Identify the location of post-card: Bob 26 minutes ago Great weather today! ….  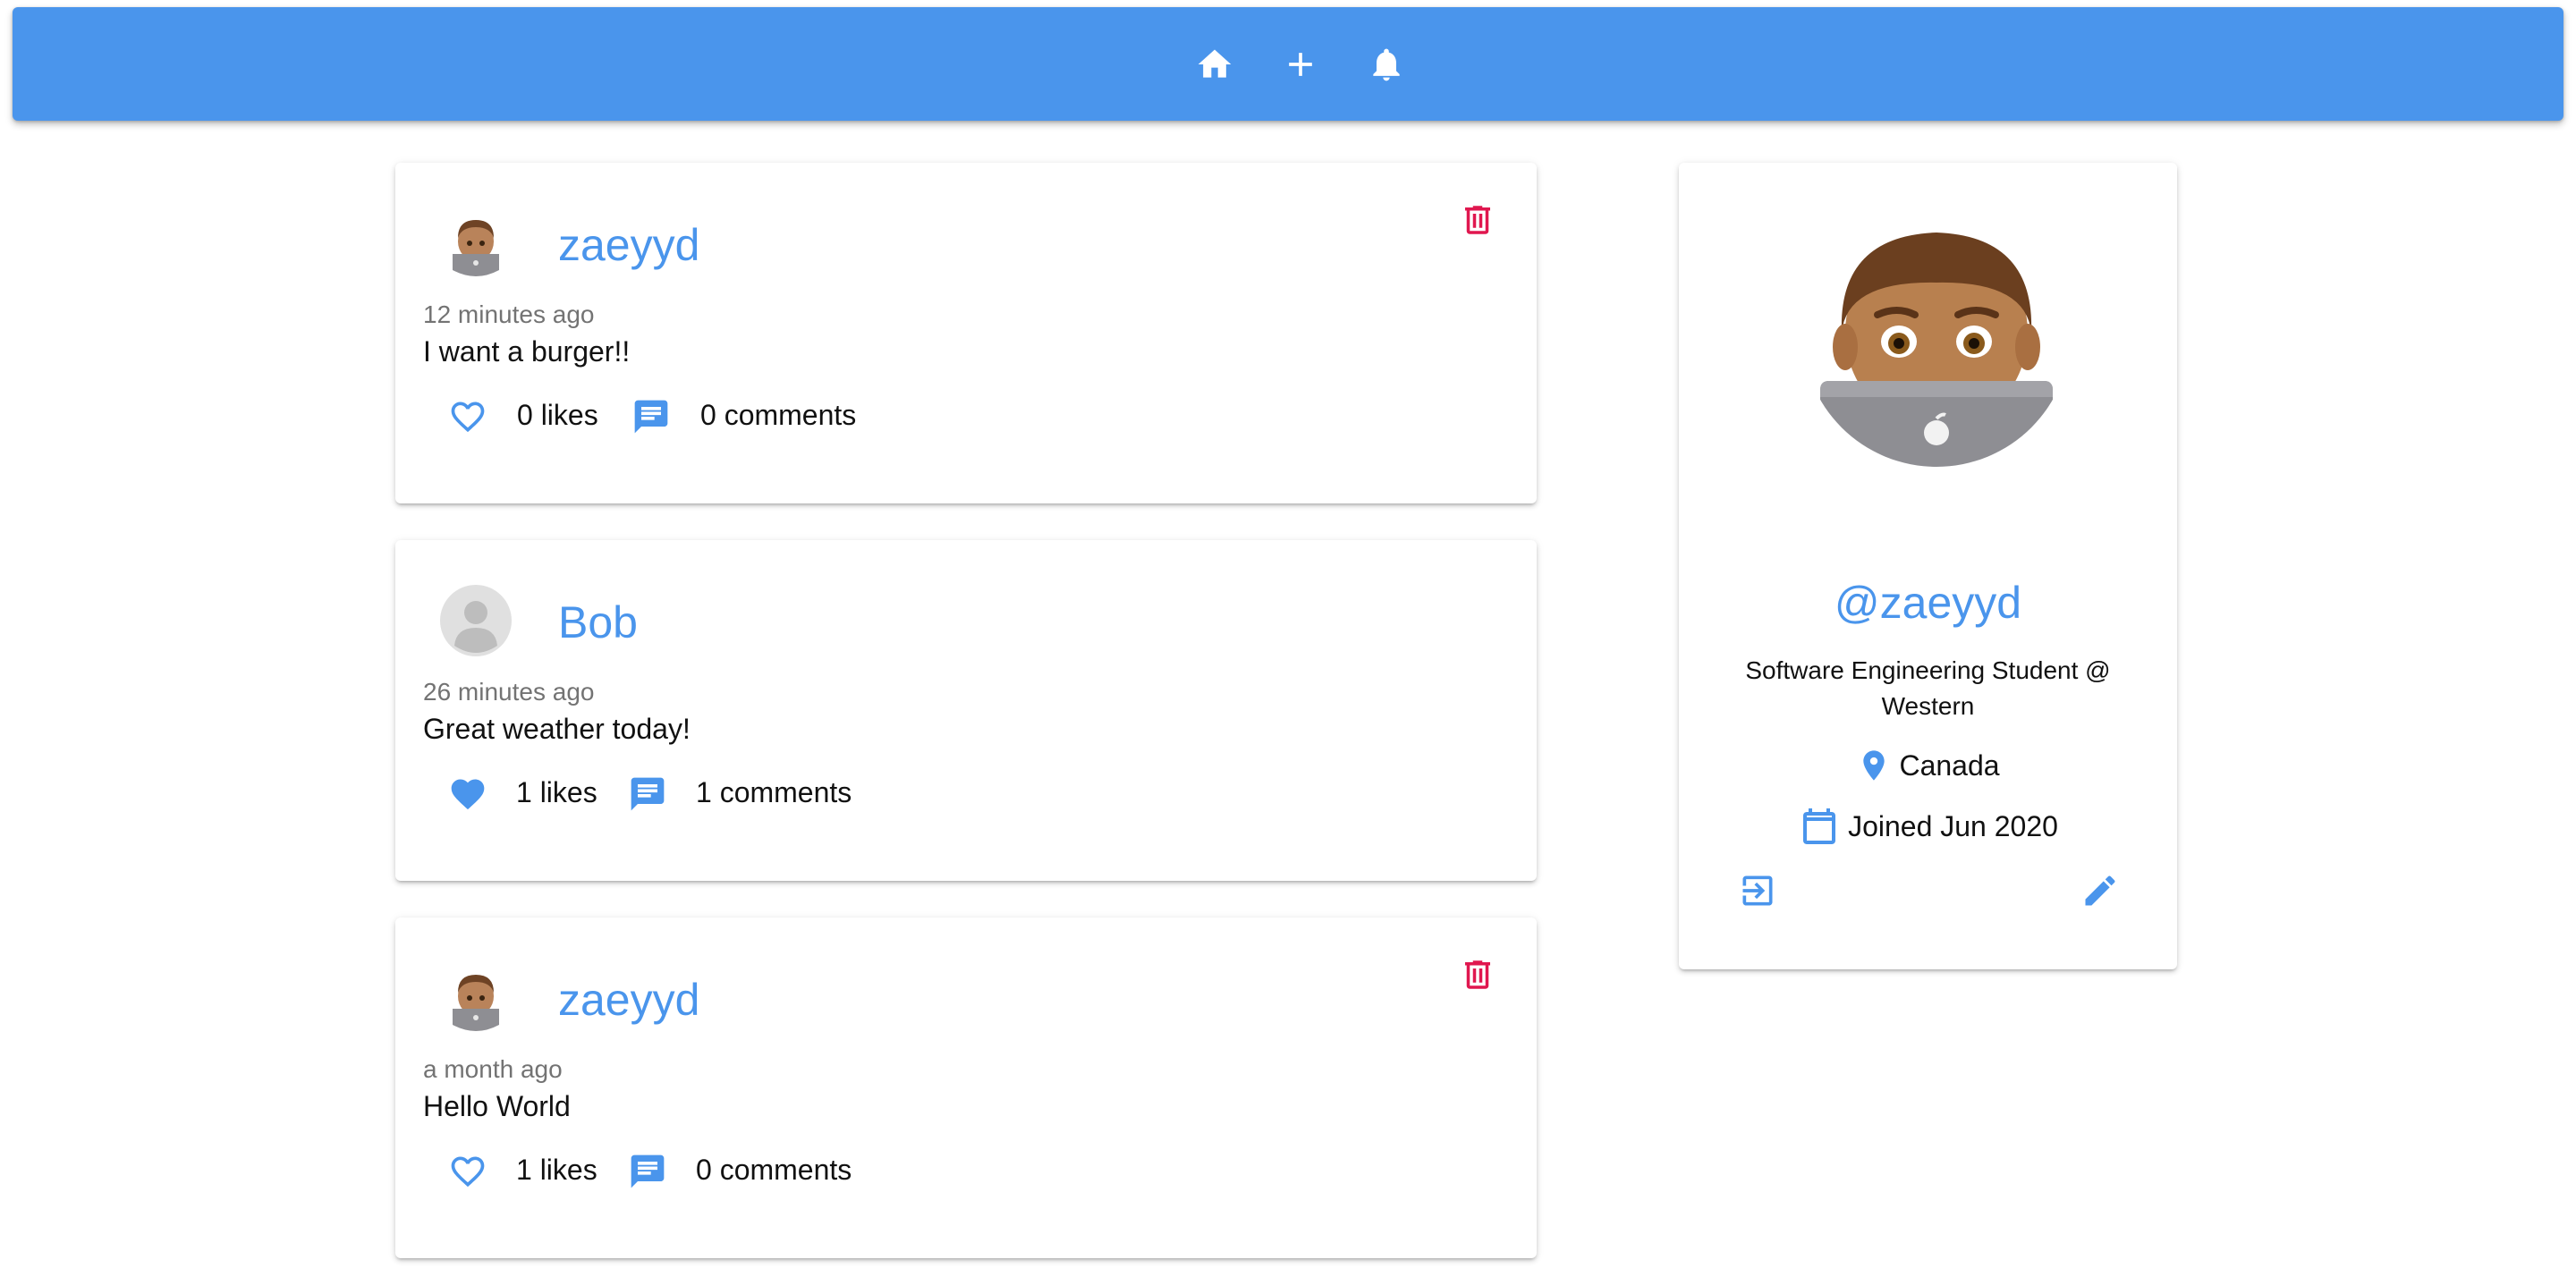
(966, 710).